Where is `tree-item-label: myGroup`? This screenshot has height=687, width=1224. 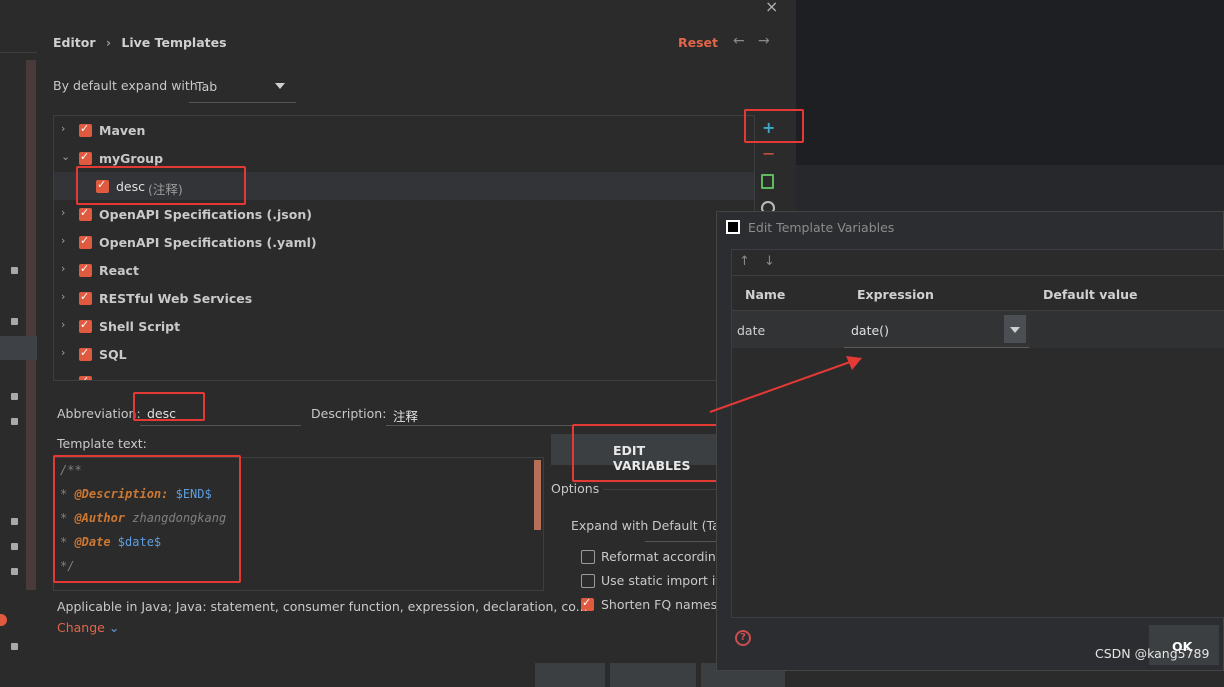 tree-item-label: myGroup is located at coordinates (131, 158).